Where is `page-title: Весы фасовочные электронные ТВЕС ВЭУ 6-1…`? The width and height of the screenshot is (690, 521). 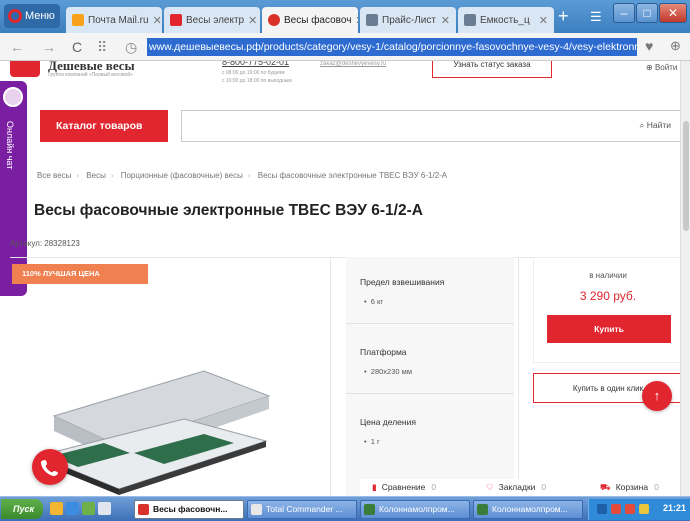
page-title: Весы фасовочные электронные ТВЕС ВЭУ 6-1… is located at coordinates (228, 210).